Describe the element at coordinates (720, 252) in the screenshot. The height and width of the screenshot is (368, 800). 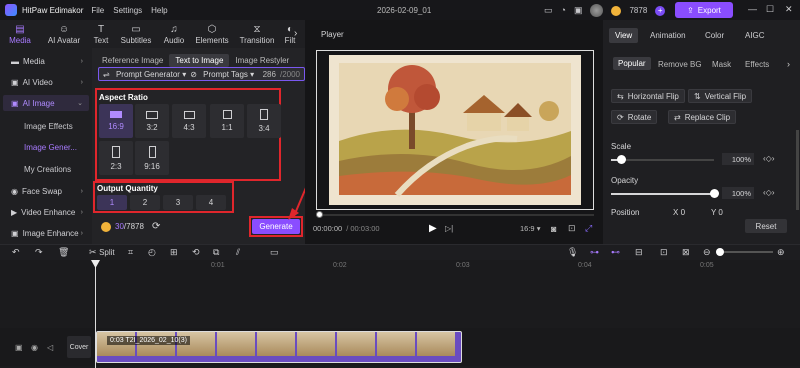
I see `zoom-slider-knob` at that location.